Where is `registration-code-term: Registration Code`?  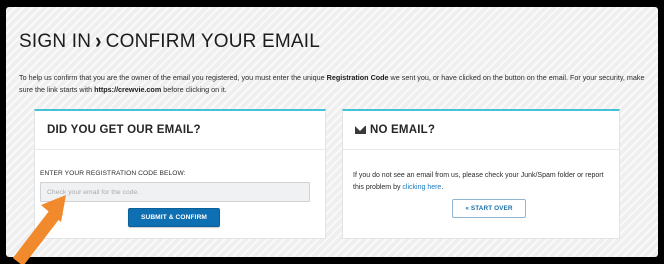 registration-code-term: Registration Code is located at coordinates (357, 78).